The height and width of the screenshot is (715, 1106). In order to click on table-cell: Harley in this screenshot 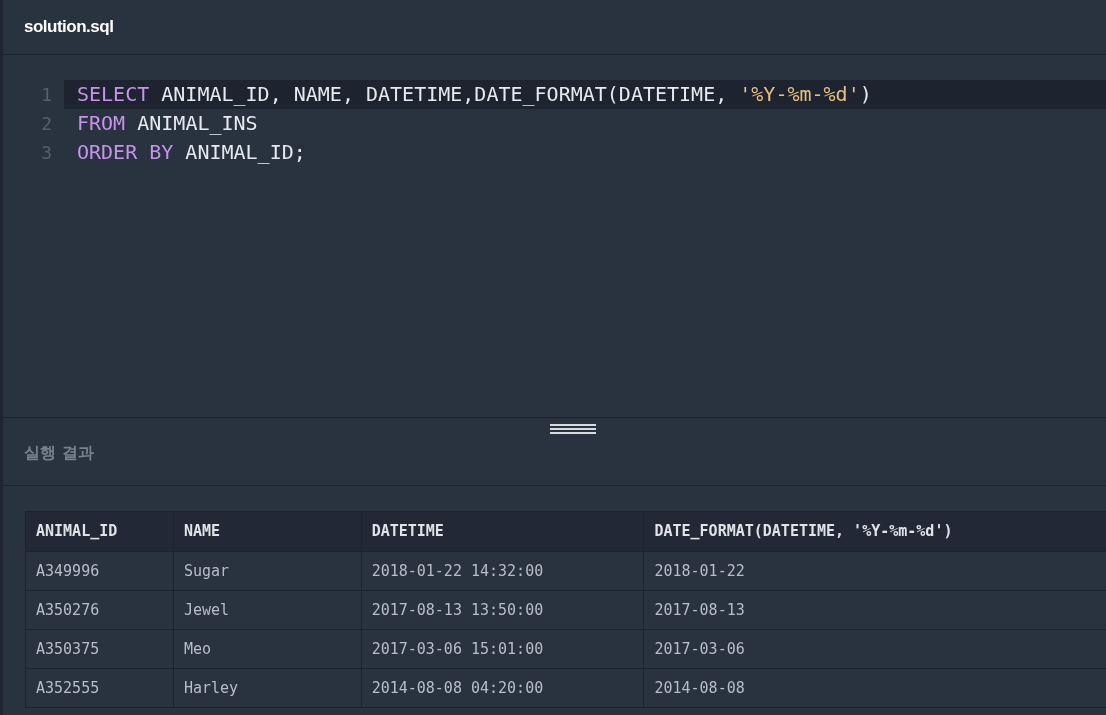, I will do `click(267, 688)`.